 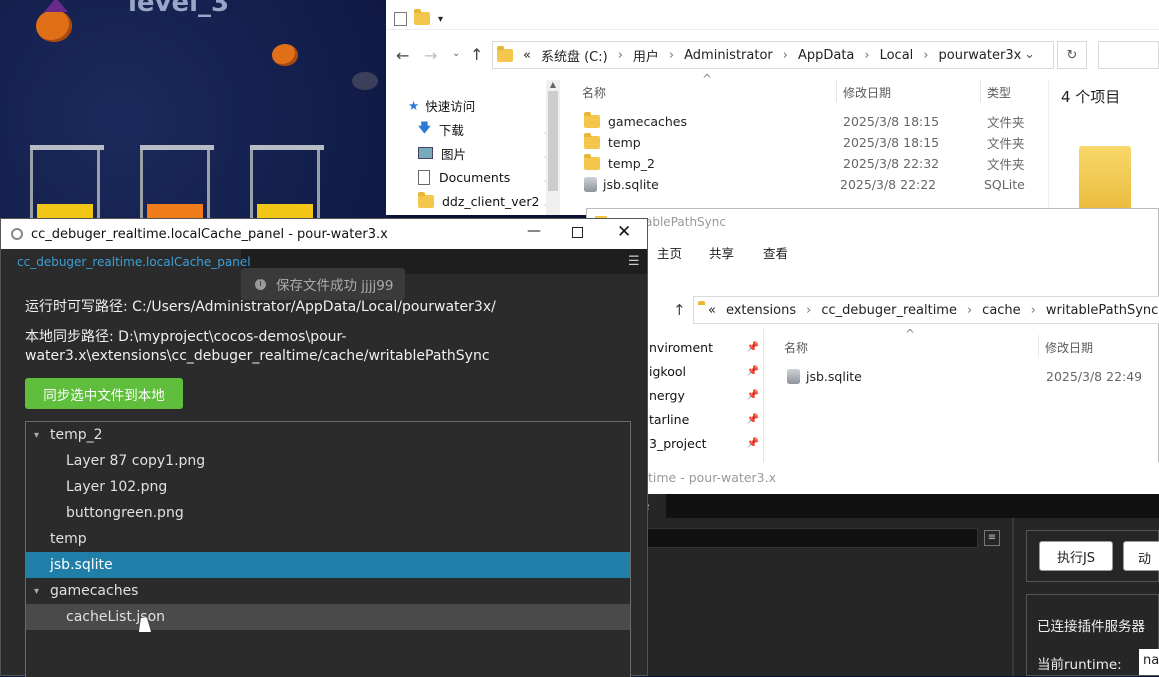 I want to click on sidebar-item: 3_project 📌, so click(x=704, y=443).